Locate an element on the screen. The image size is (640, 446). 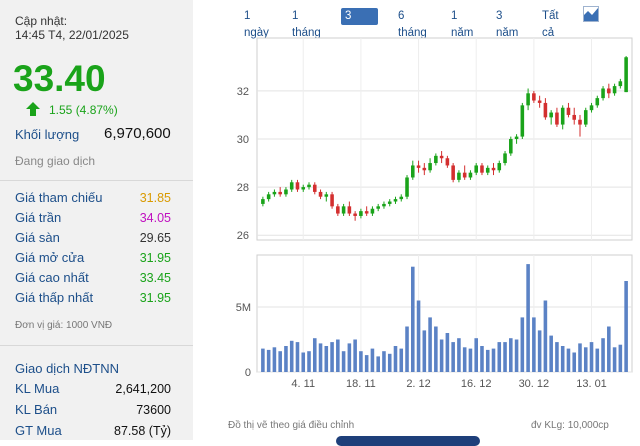
volume-tick-label: 5M is located at coordinates (243, 308).